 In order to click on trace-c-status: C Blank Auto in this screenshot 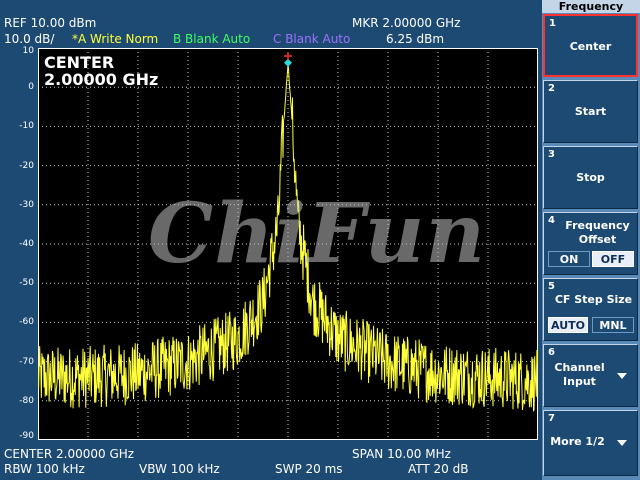, I will do `click(312, 39)`.